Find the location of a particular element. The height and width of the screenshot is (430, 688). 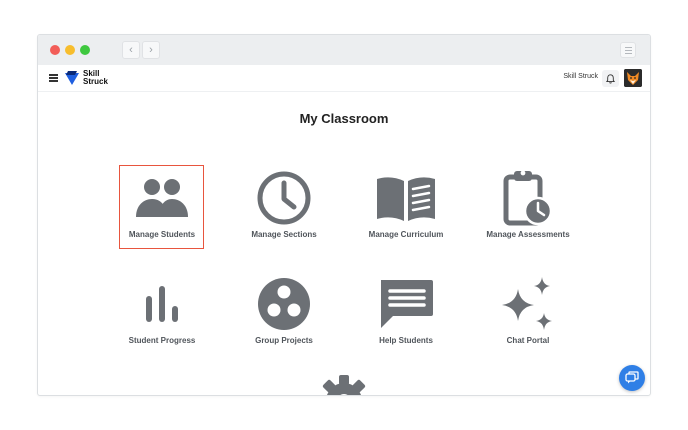

minimize-window-button is located at coordinates (70, 50).